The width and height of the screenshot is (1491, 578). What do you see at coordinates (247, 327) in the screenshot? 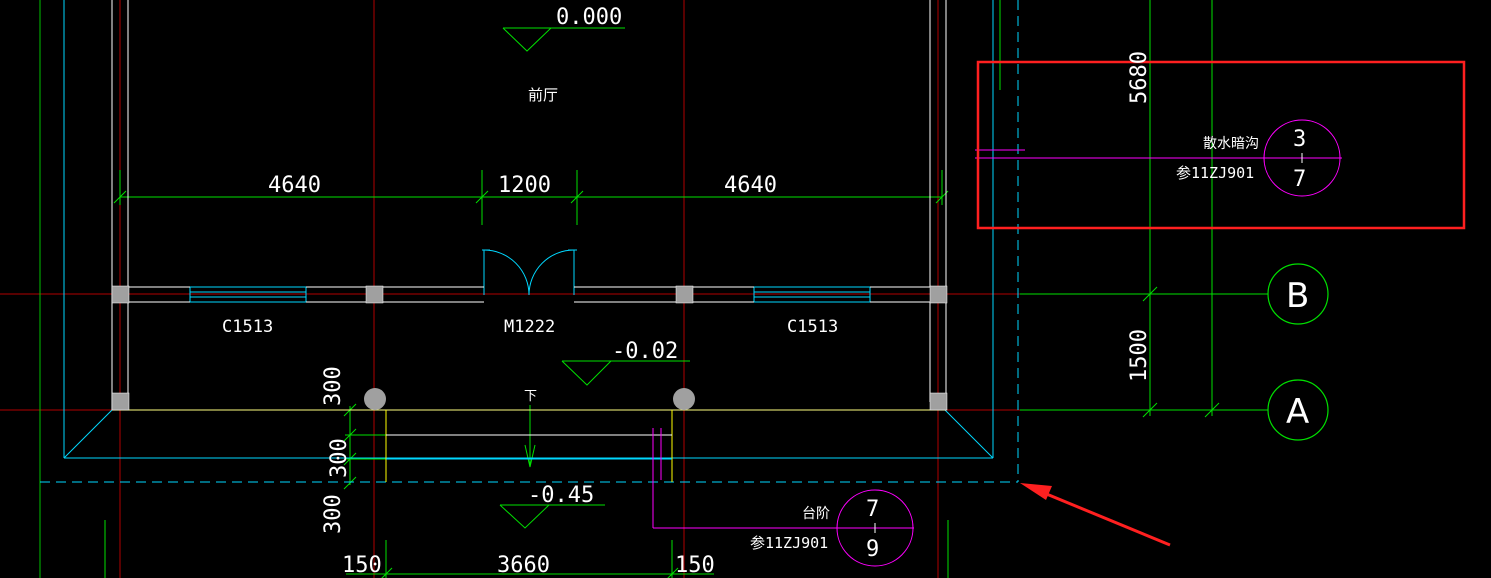
I see `window-left-label: C1513` at bounding box center [247, 327].